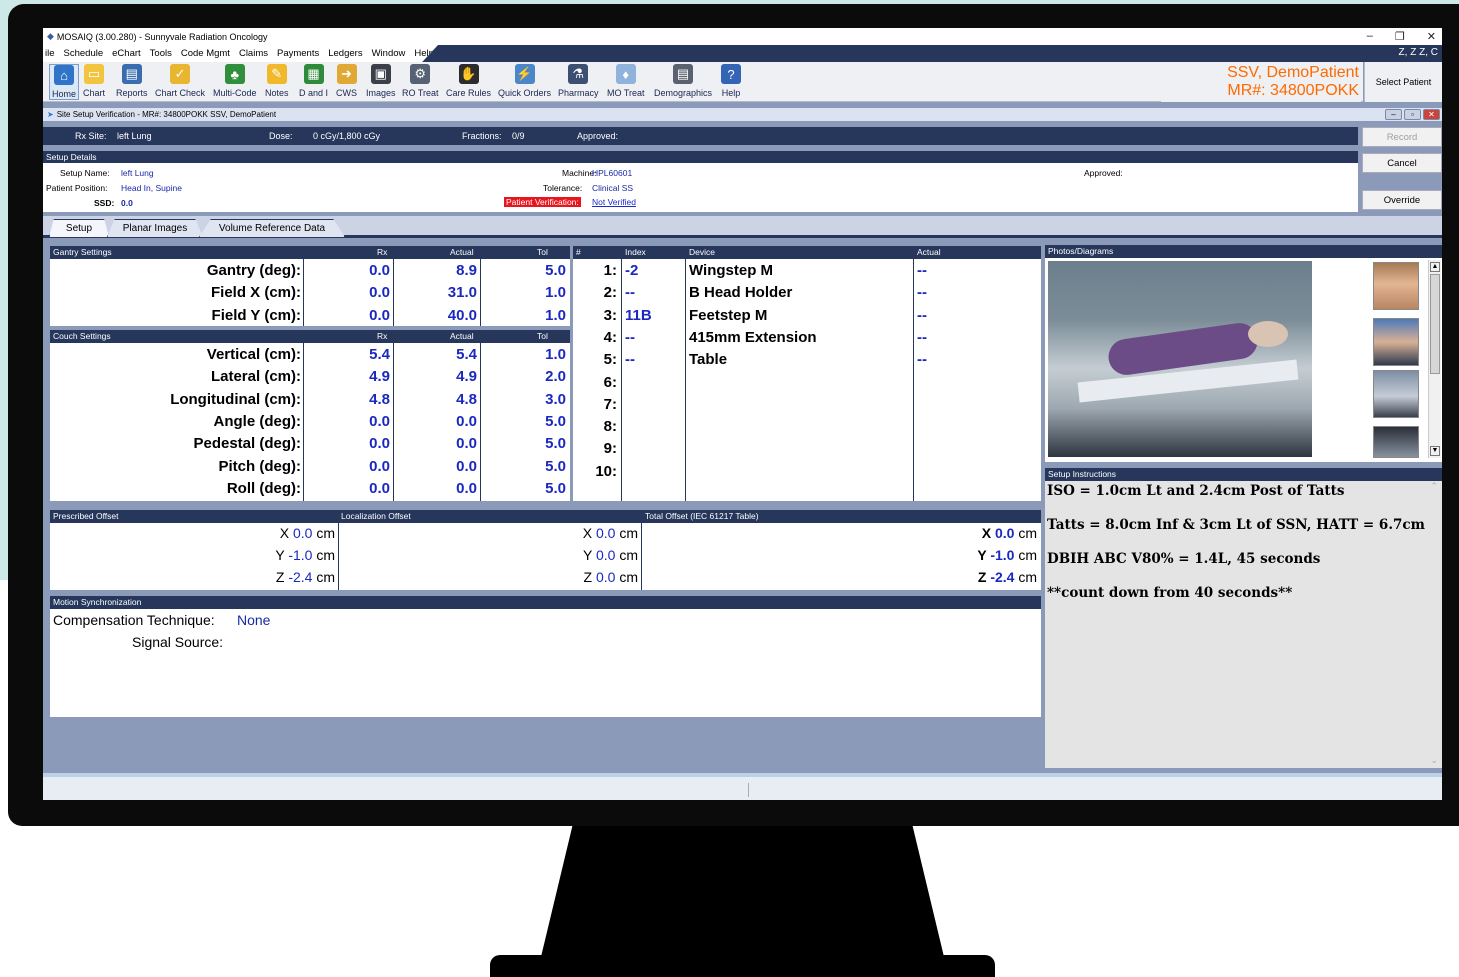 The image size is (1459, 977). What do you see at coordinates (272, 228) in the screenshot?
I see `tab-volume-reference-data: Volume Reference Data` at bounding box center [272, 228].